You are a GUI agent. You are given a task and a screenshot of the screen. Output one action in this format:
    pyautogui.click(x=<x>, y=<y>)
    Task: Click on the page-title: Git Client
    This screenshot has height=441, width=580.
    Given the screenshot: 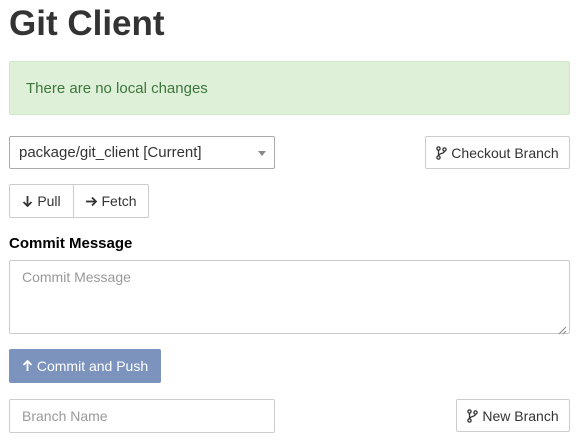 What is the action you would take?
    pyautogui.click(x=87, y=23)
    